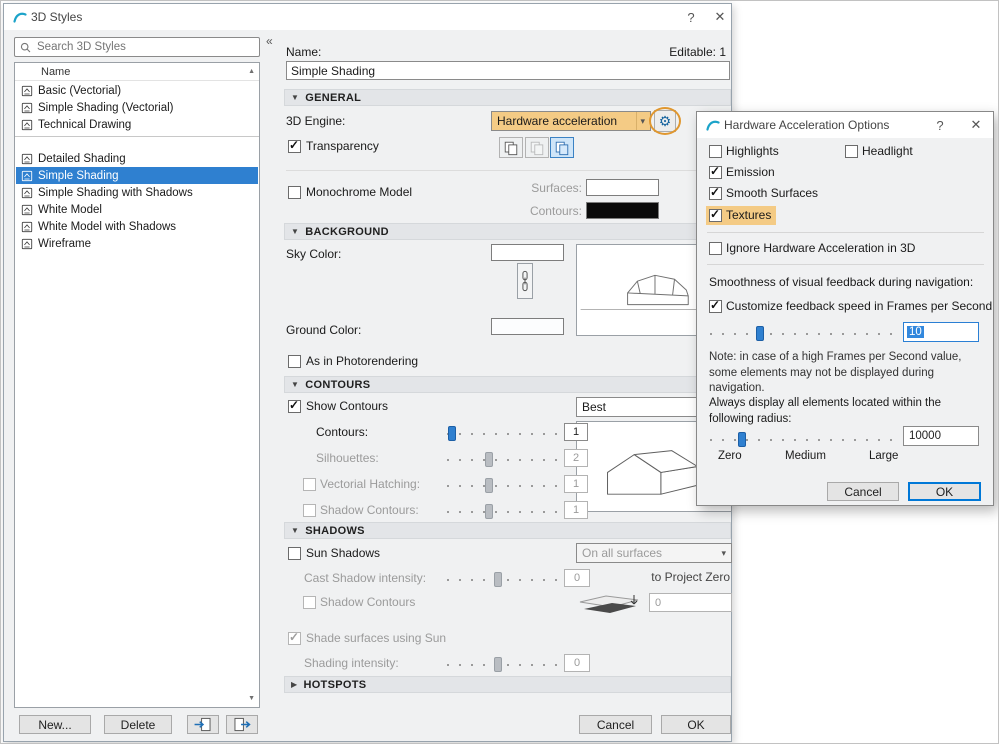 Image resolution: width=999 pixels, height=744 pixels. I want to click on smooth-surfaces-checkbox, so click(715, 192).